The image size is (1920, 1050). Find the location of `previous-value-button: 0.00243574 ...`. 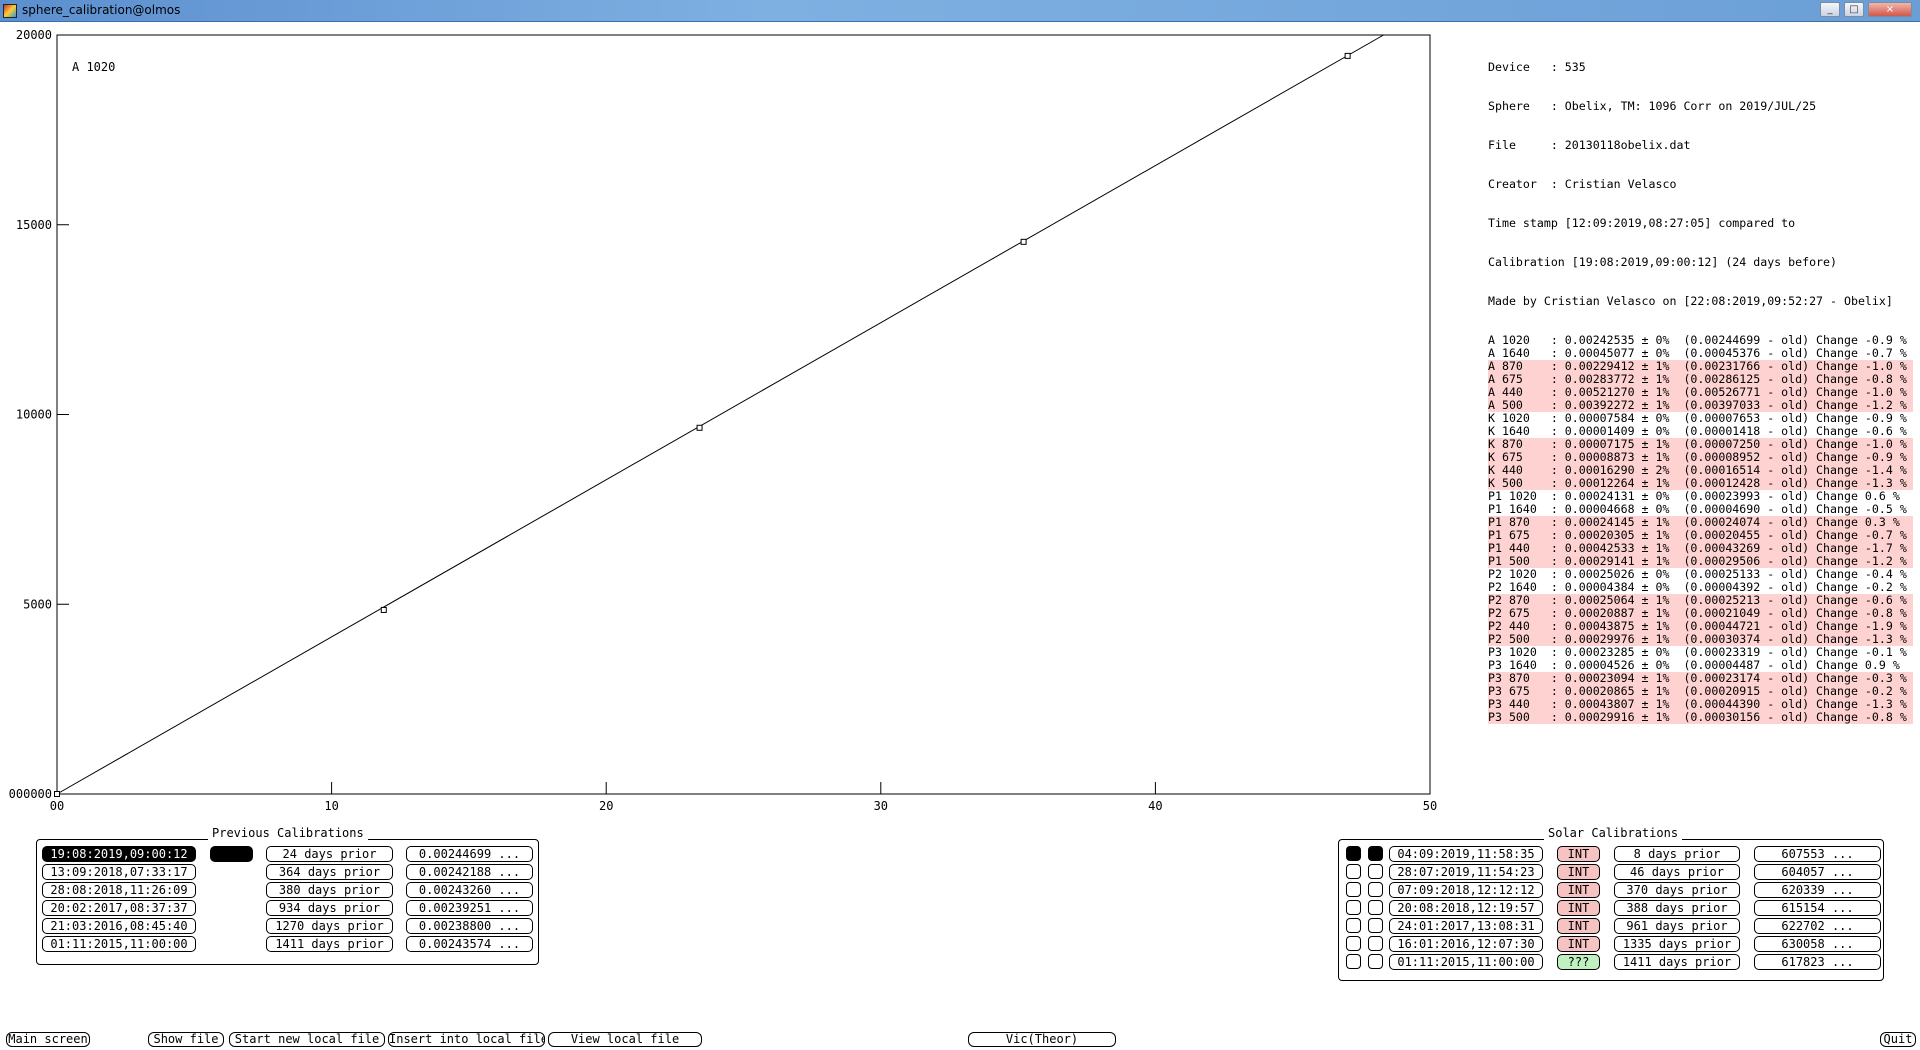

previous-value-button: 0.00243574 ... is located at coordinates (469, 944).